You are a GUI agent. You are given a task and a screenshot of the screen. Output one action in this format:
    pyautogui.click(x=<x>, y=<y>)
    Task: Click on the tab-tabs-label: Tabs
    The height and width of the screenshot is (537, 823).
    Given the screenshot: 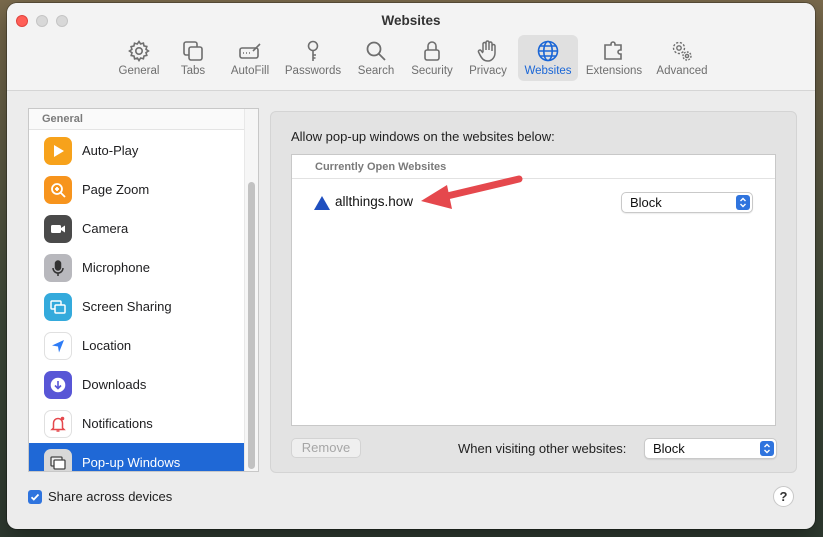 What is the action you would take?
    pyautogui.click(x=193, y=71)
    